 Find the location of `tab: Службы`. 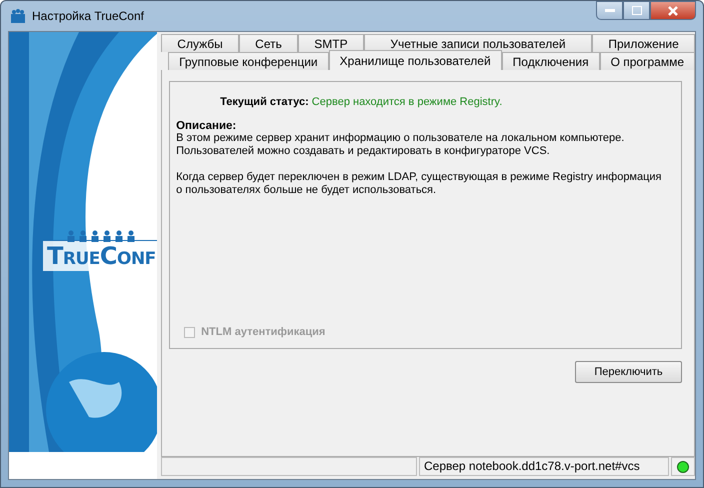

tab: Службы is located at coordinates (200, 43).